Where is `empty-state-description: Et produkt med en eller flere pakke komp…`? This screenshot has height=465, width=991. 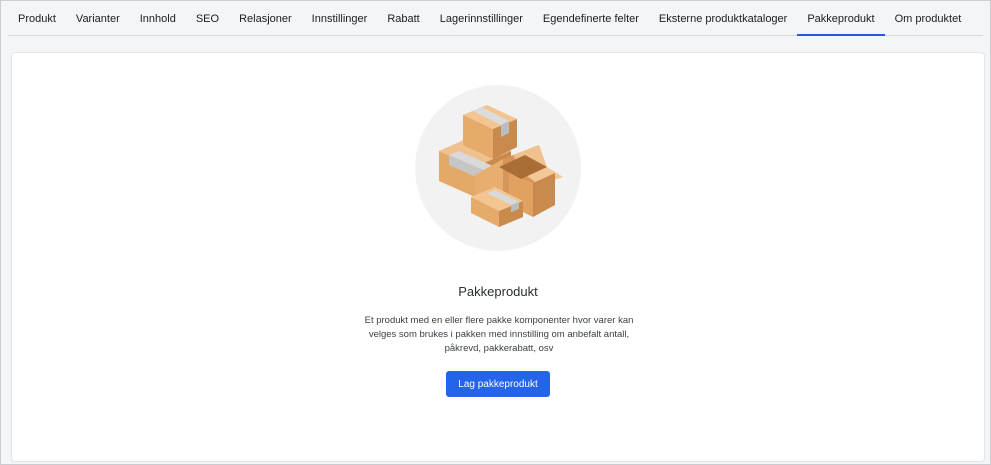 empty-state-description: Et produkt med en eller flere pakke komp… is located at coordinates (499, 334).